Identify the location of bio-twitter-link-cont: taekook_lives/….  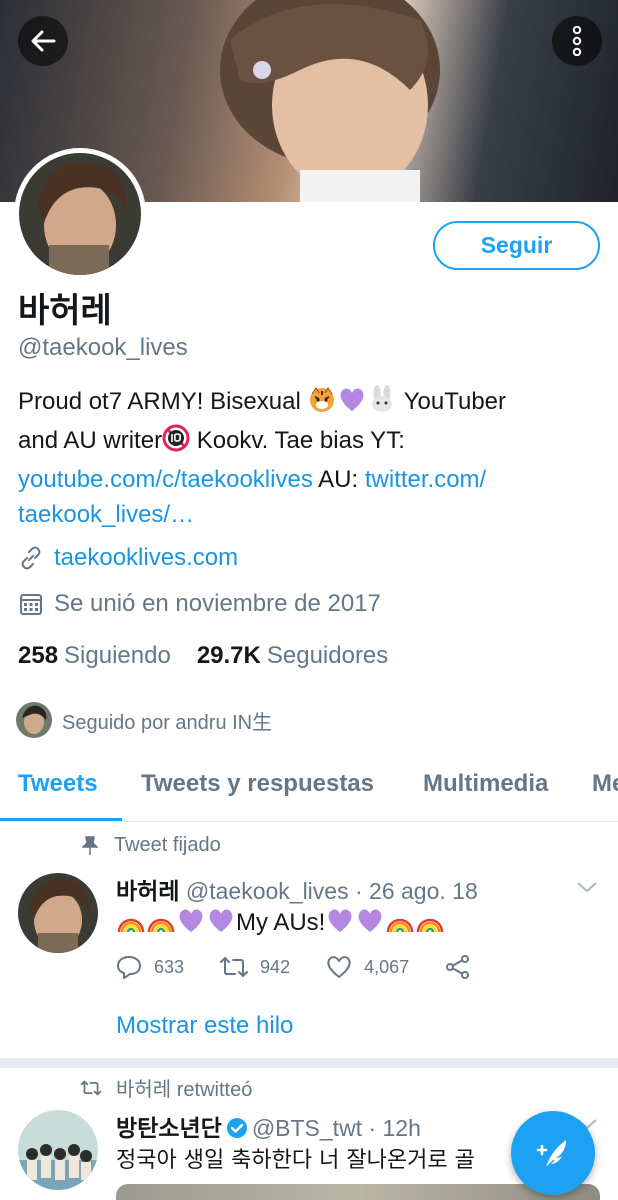
(106, 514).